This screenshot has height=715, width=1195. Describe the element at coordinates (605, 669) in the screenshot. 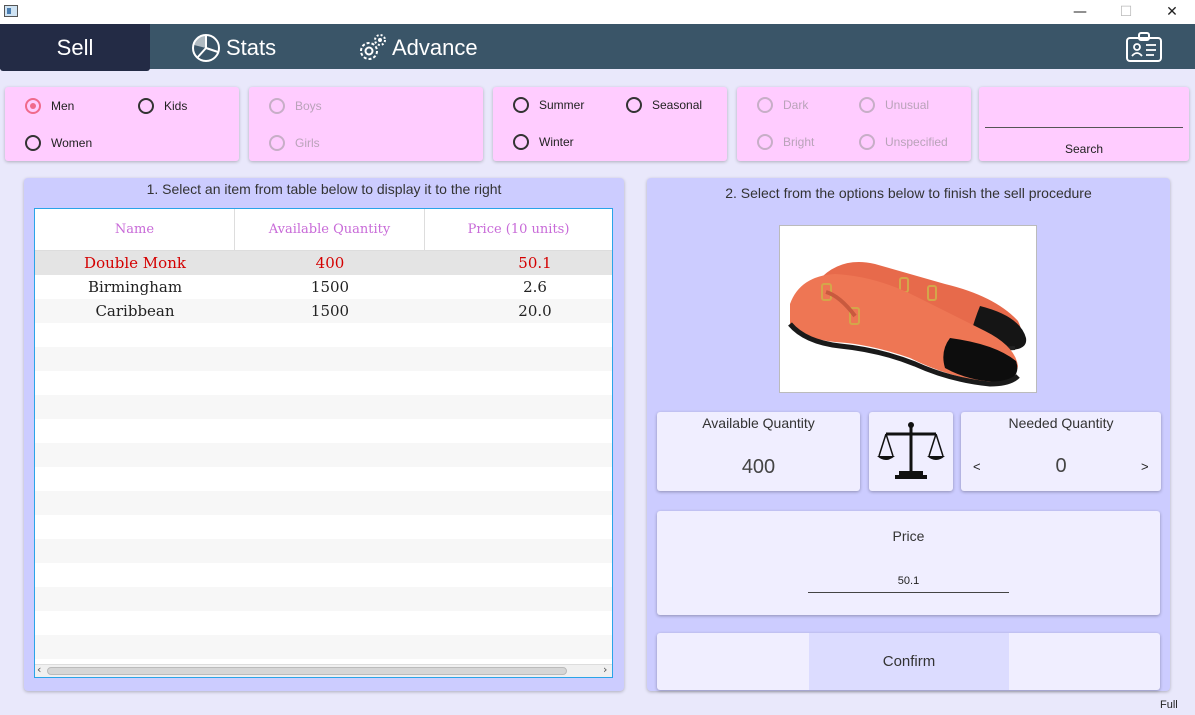

I see `scroll-right-icon: ›` at that location.